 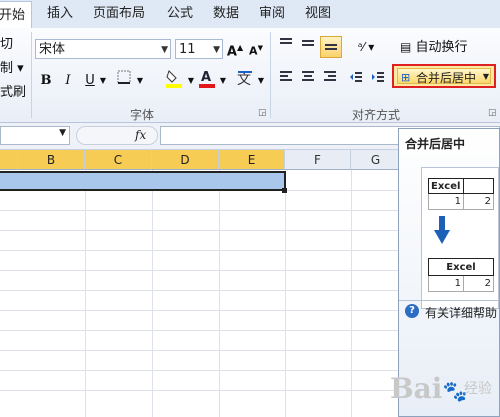 What do you see at coordinates (272, 14) in the screenshot?
I see `tab-review: 审阅` at bounding box center [272, 14].